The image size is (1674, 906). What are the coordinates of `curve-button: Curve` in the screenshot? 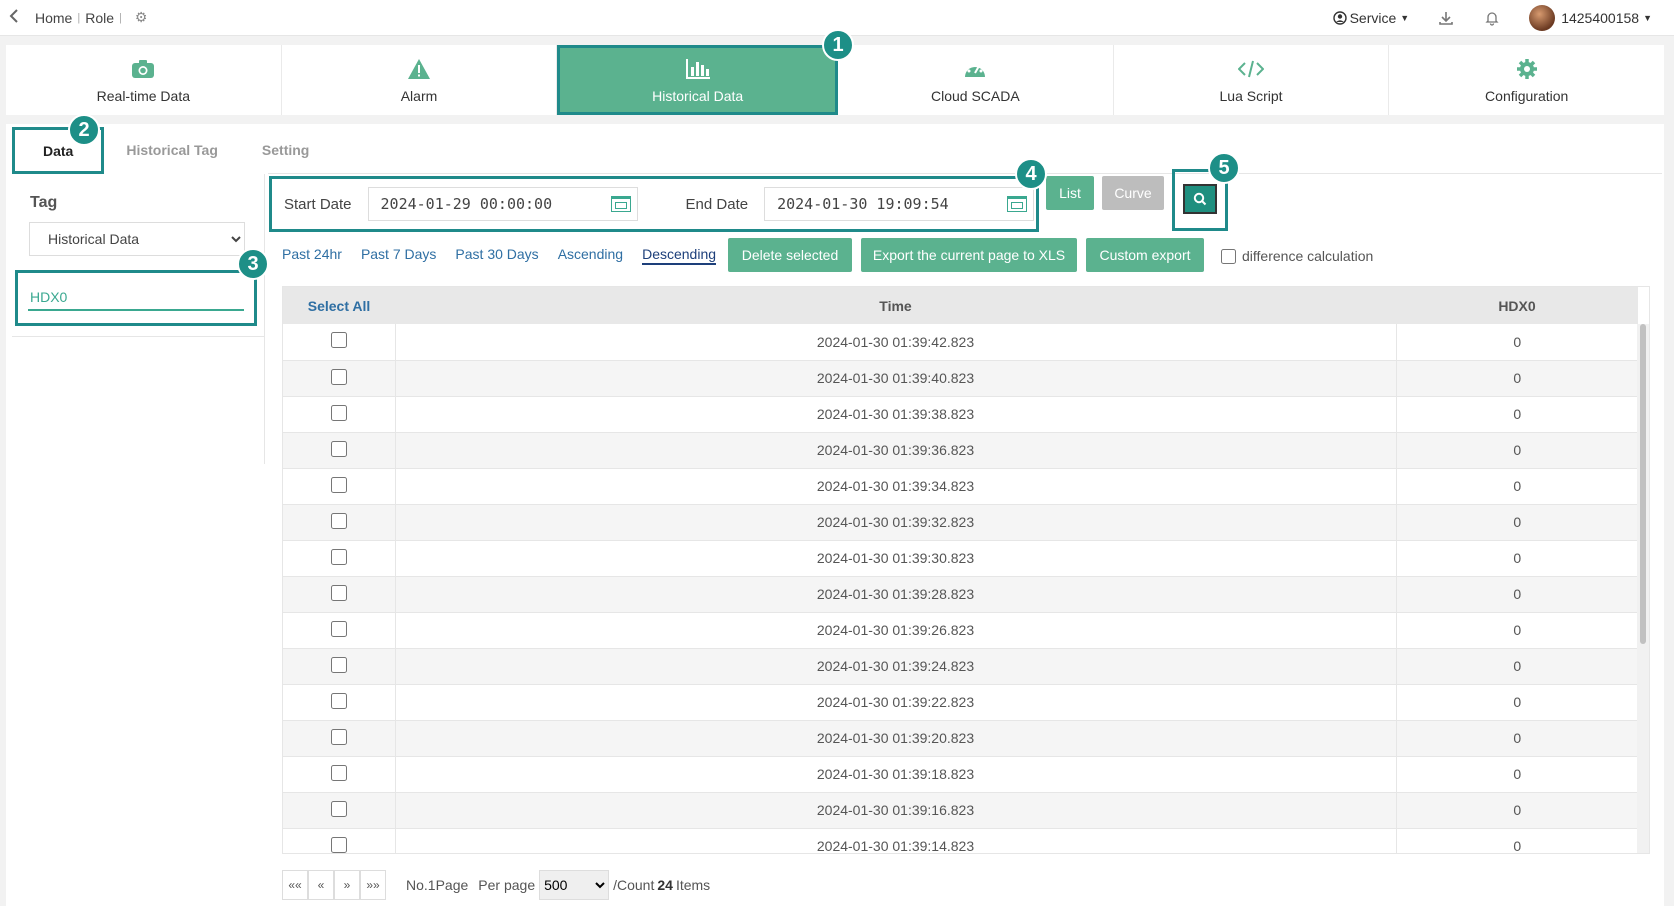 It's located at (1133, 193).